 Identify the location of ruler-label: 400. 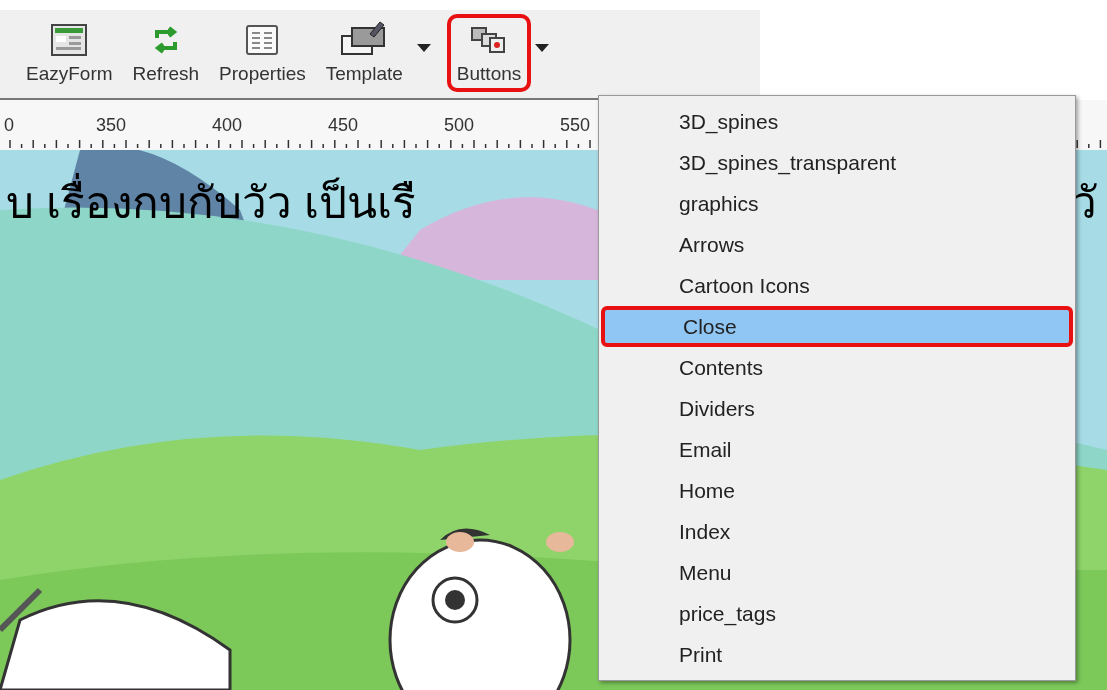
(227, 125).